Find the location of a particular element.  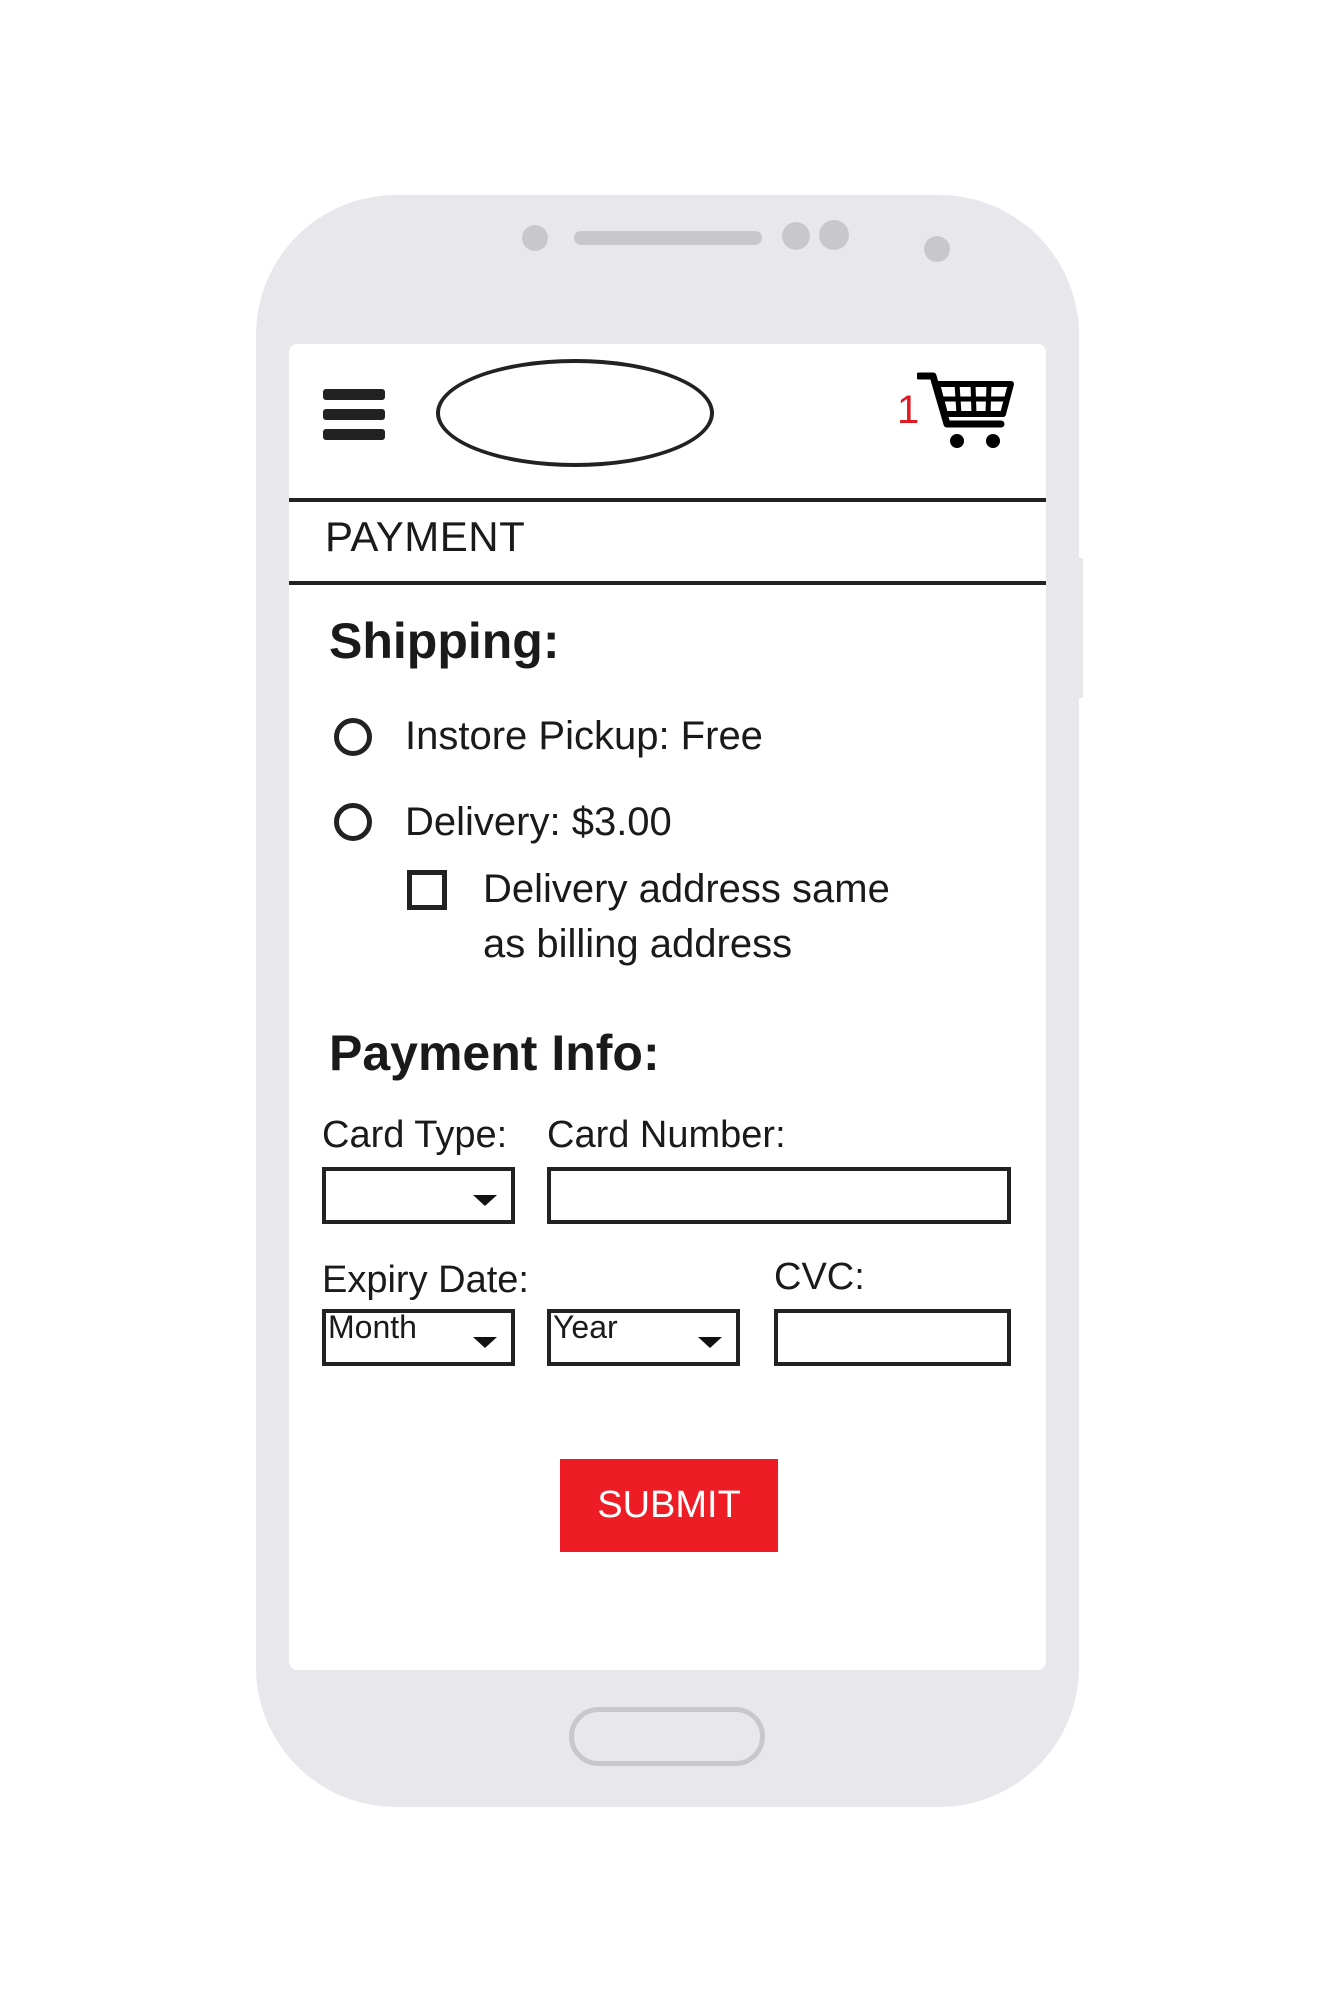

delivery-label: Delivery: $3.00 is located at coordinates (538, 822).